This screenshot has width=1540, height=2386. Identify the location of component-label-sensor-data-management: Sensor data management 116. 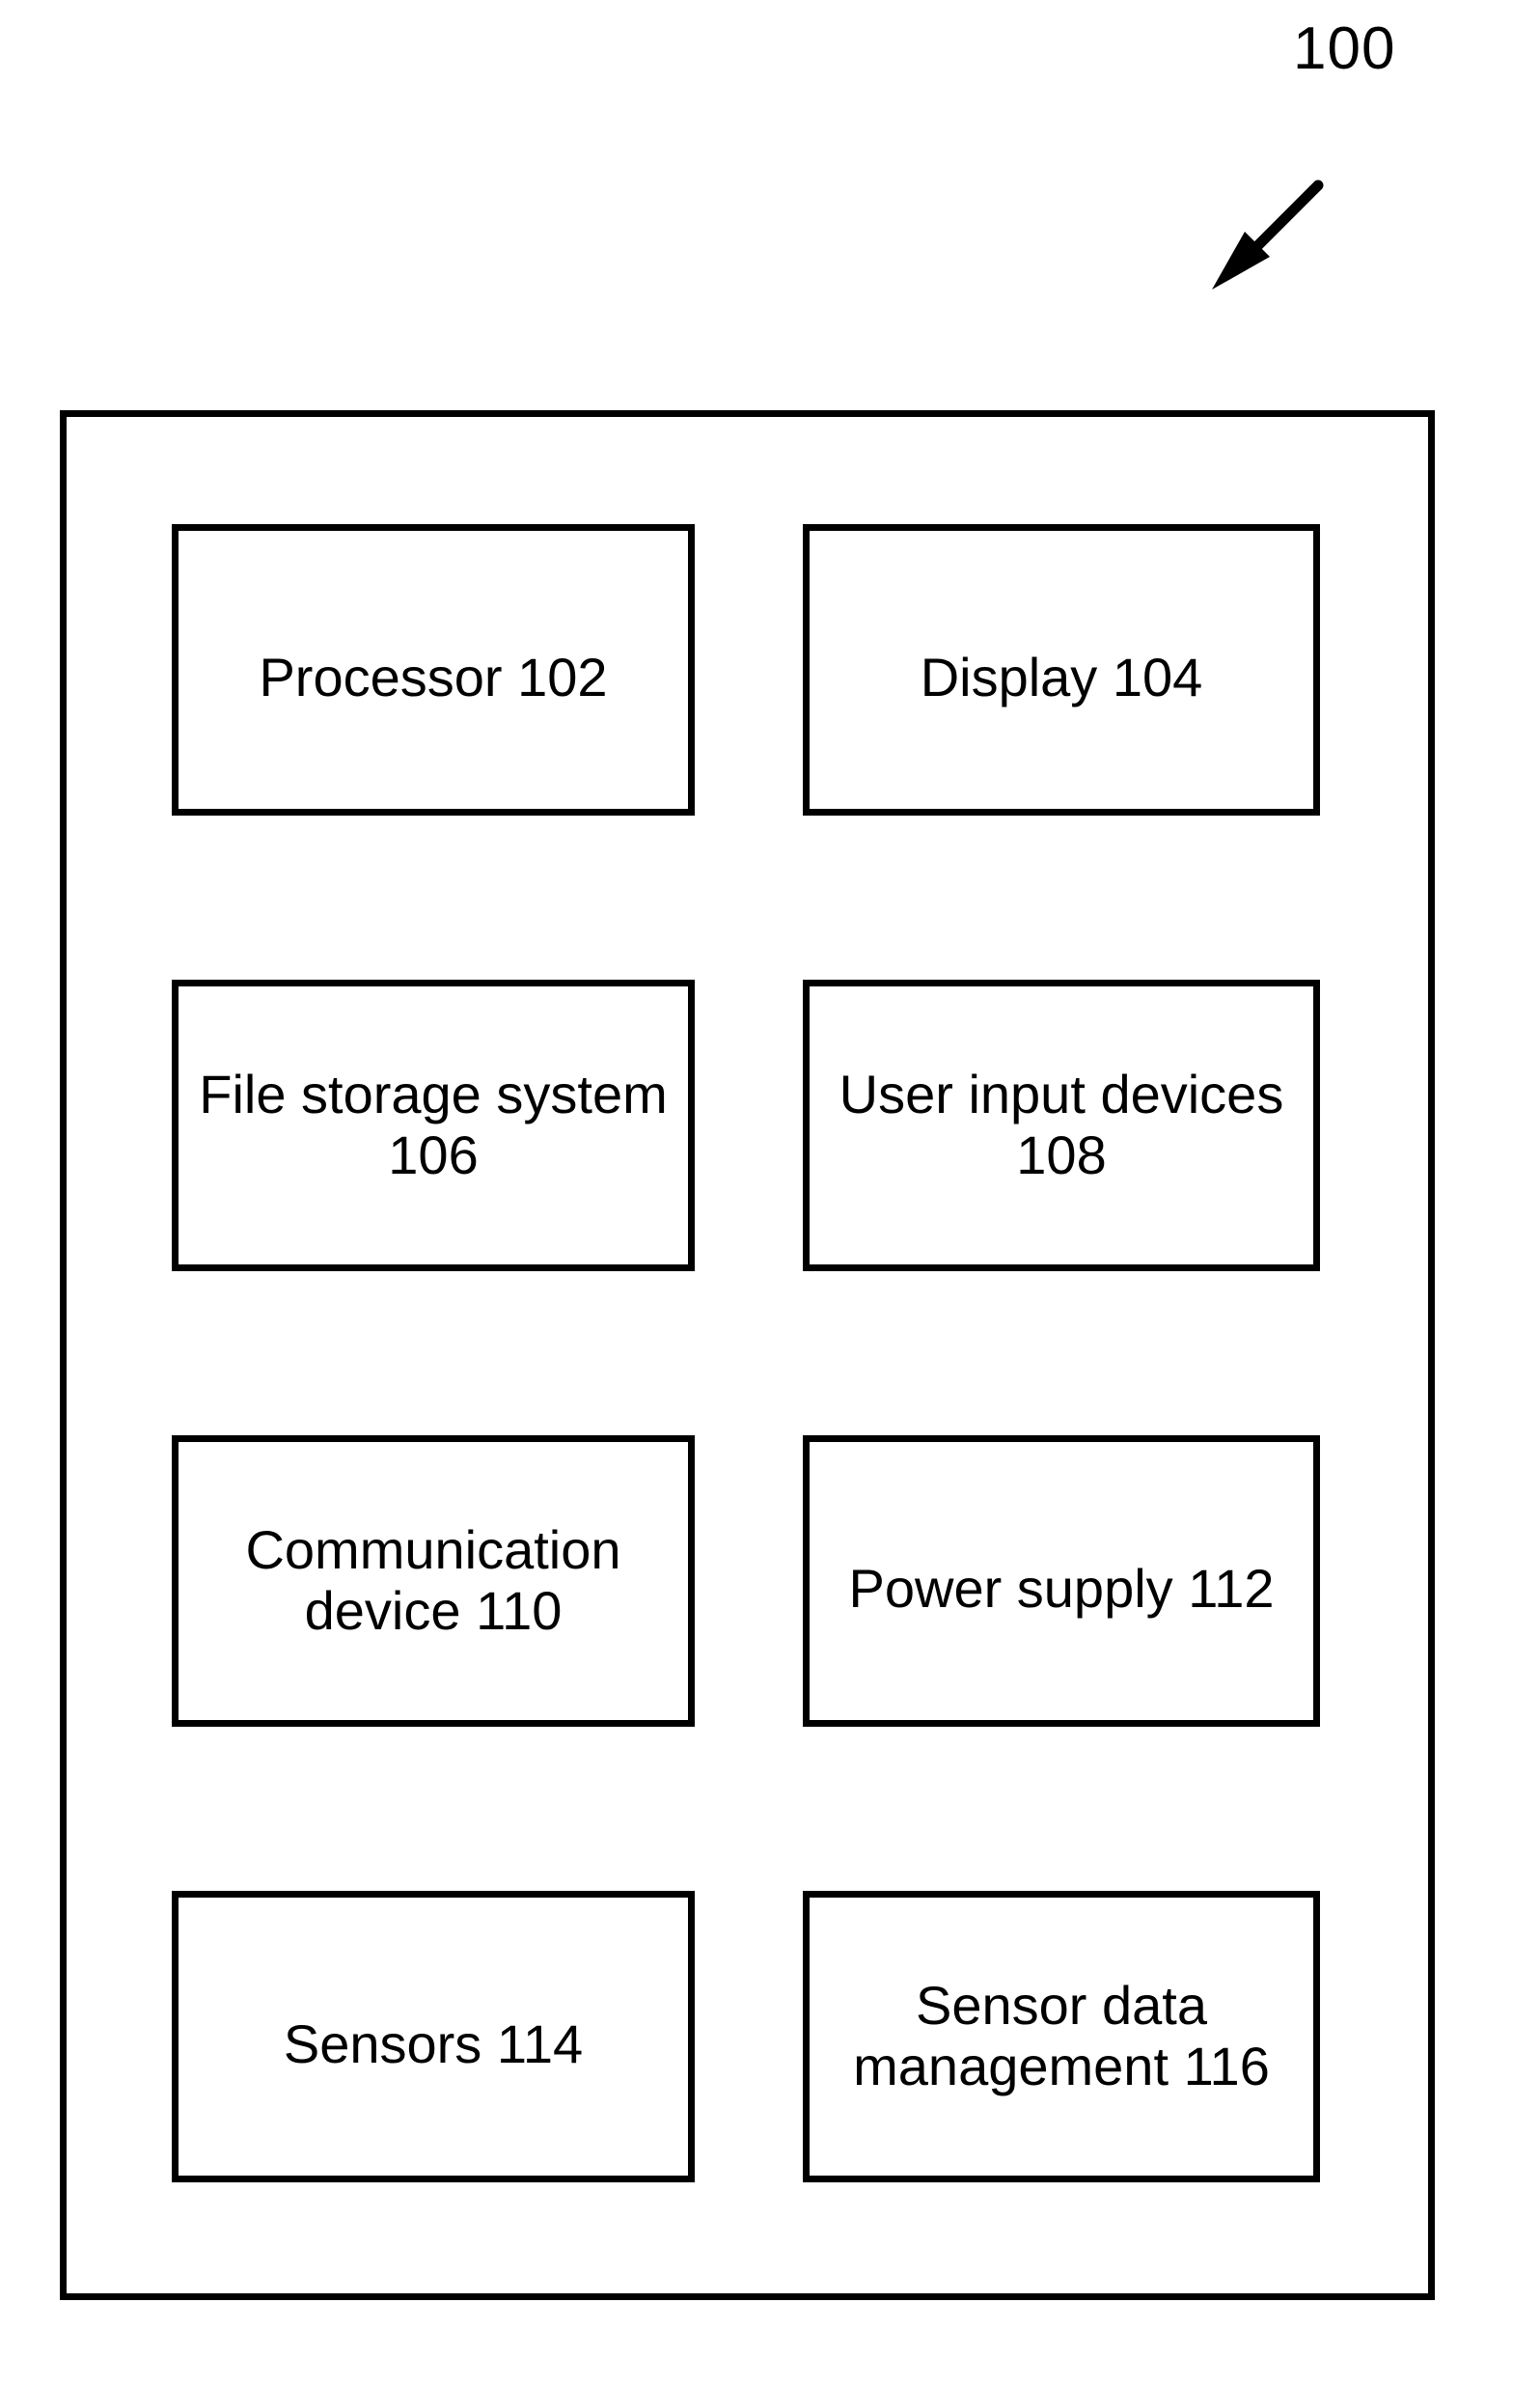
(1061, 2036).